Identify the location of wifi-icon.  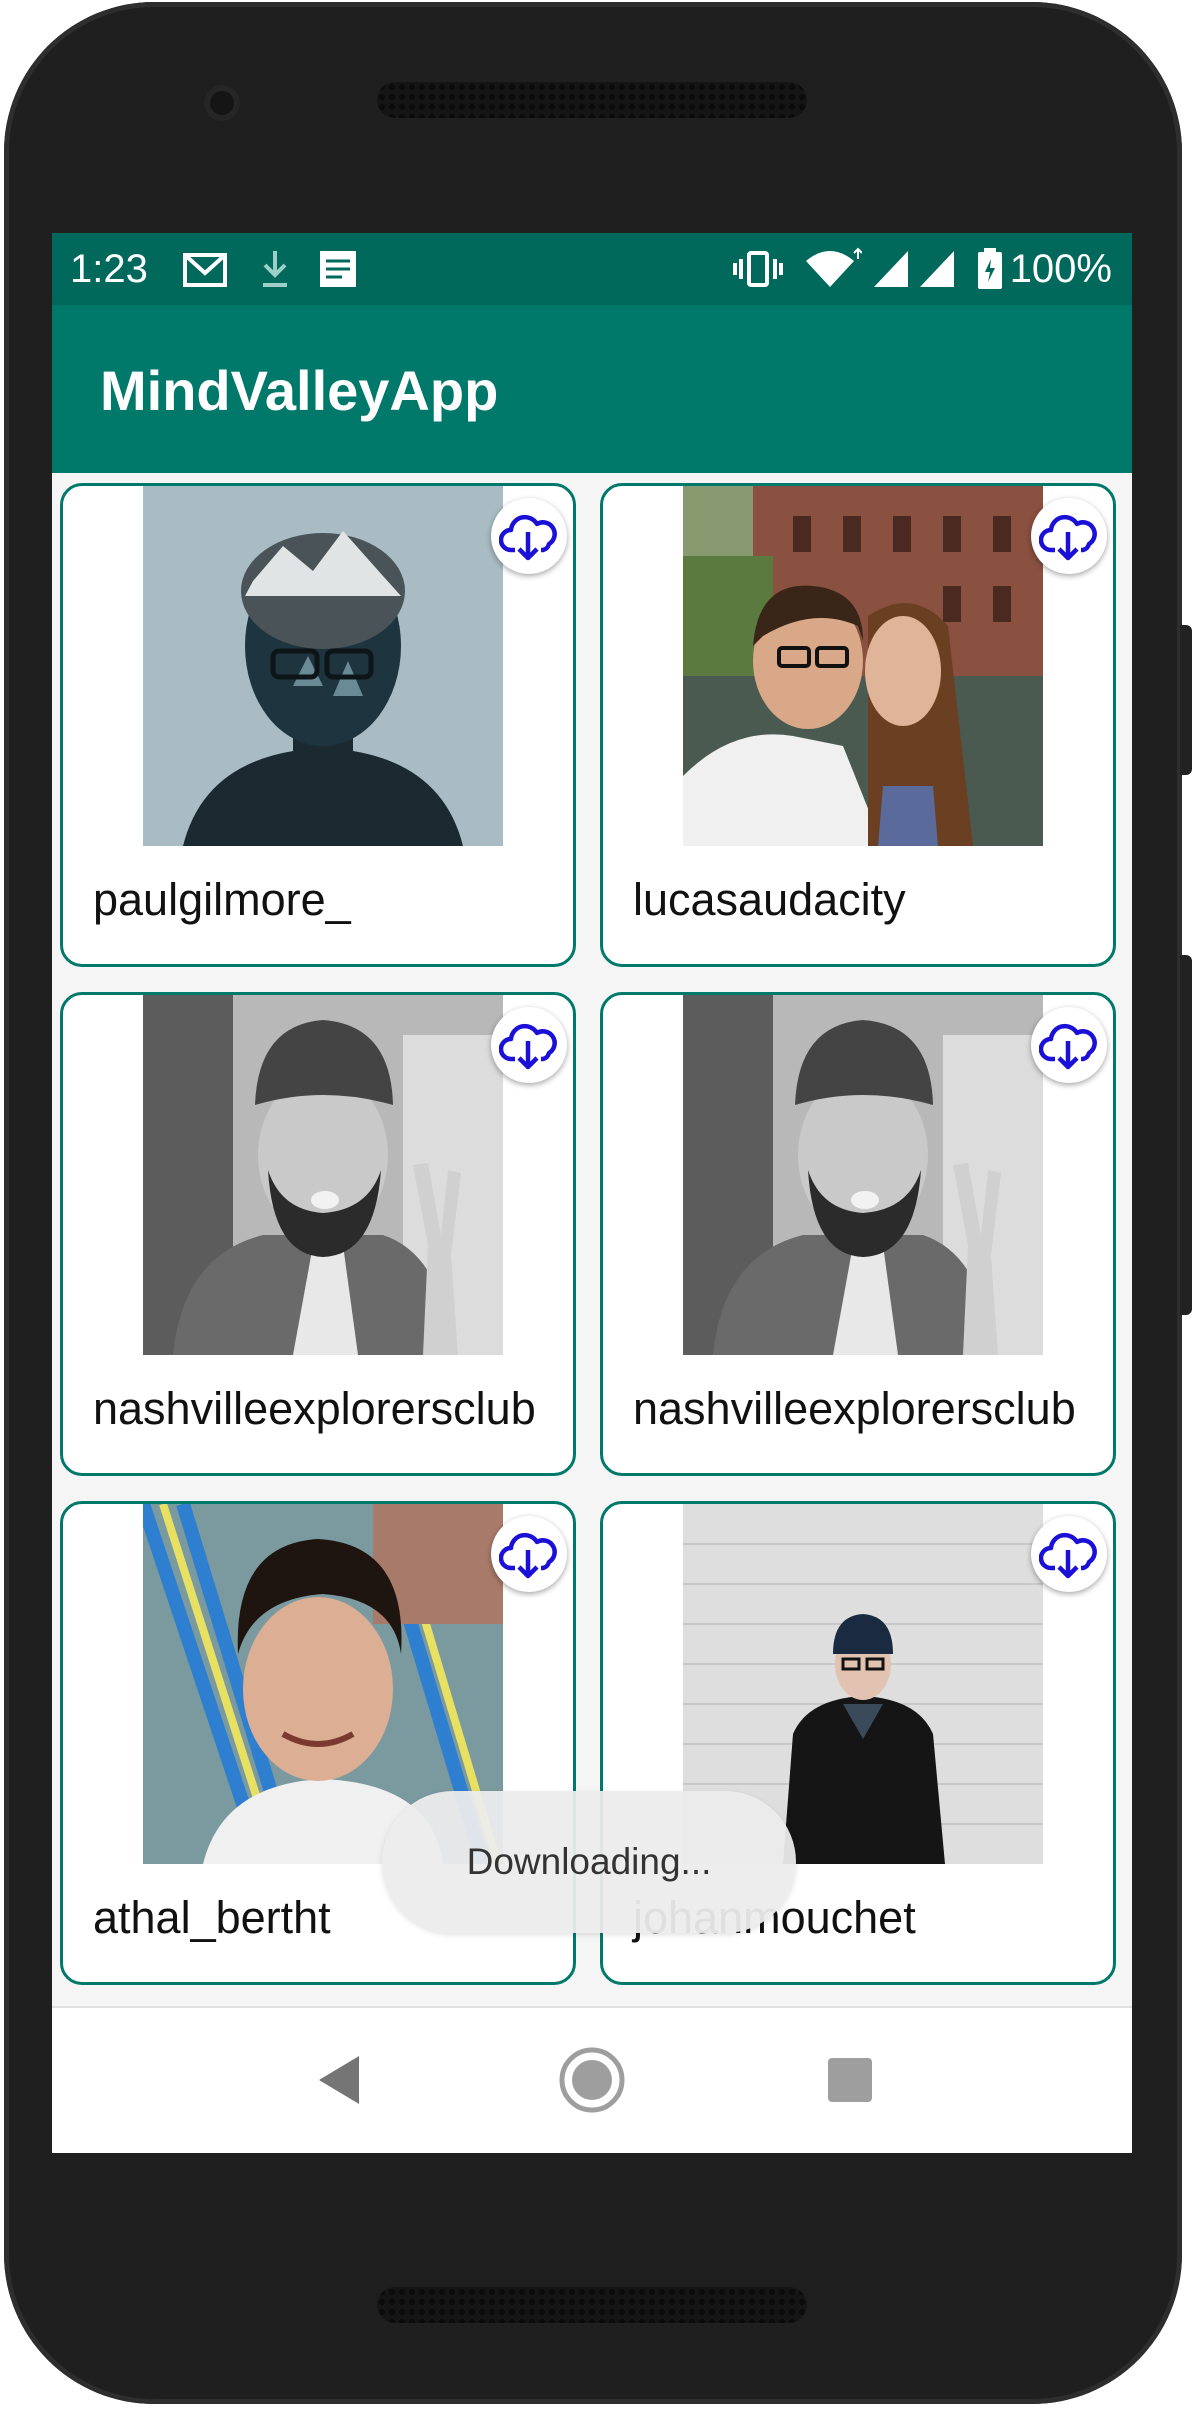
(832, 271).